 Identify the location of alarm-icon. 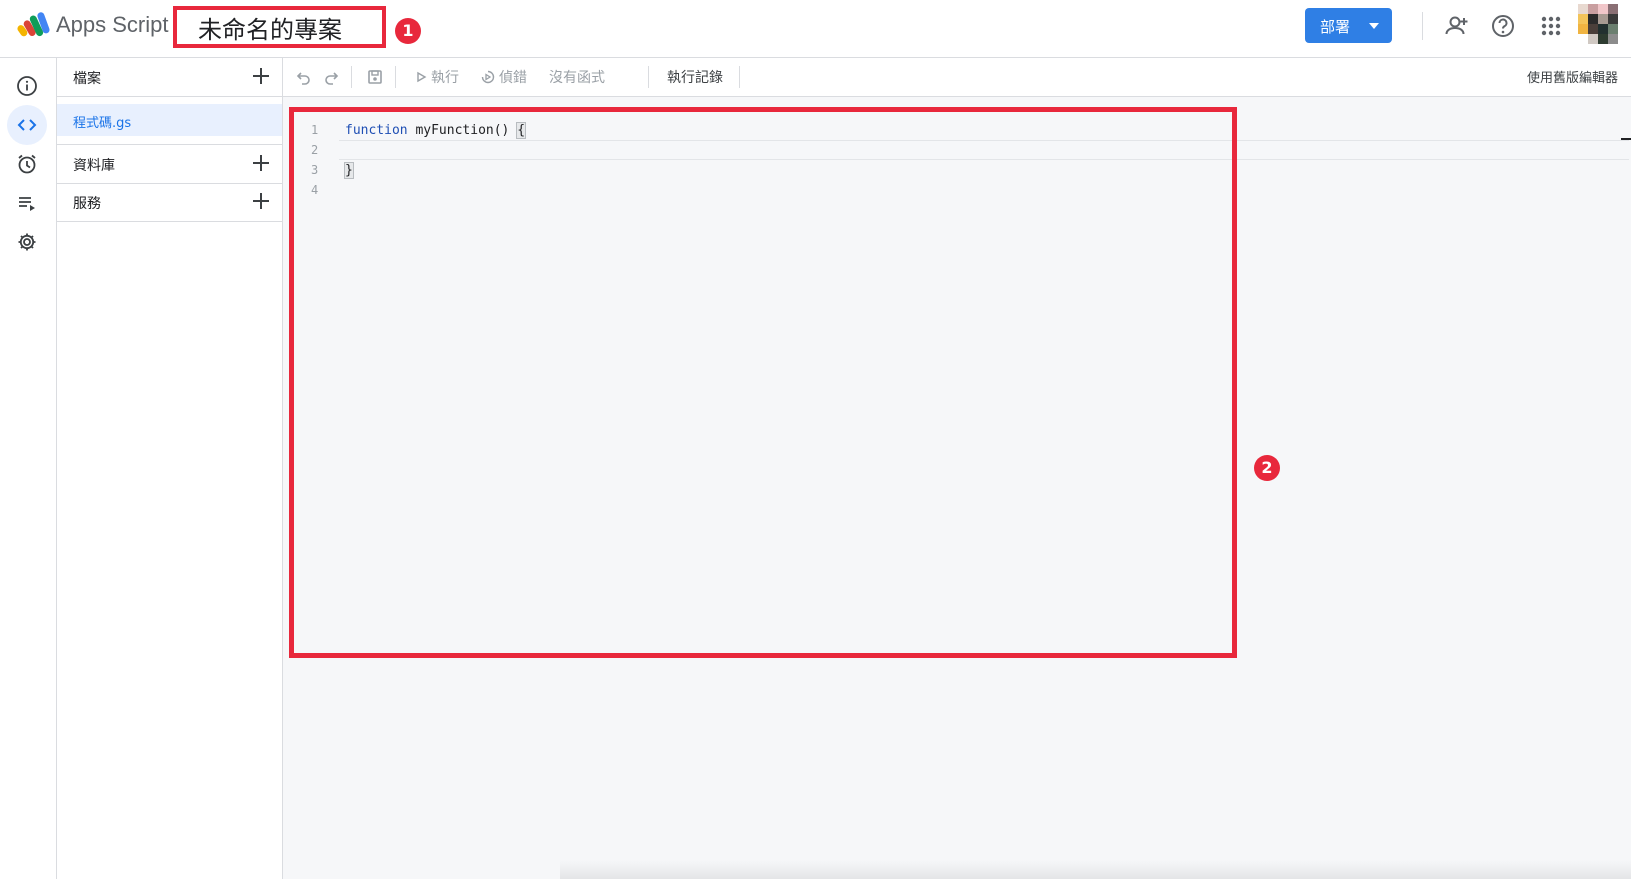
(27, 164).